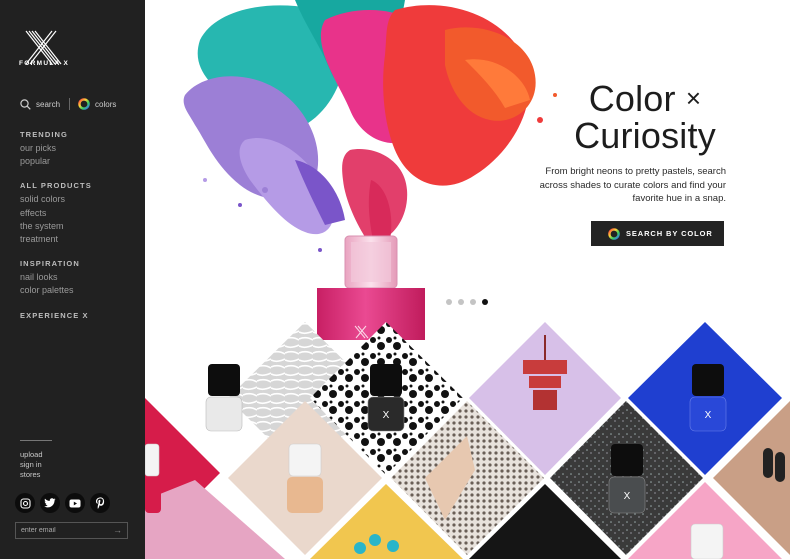 The height and width of the screenshot is (559, 790). What do you see at coordinates (117, 530) in the screenshot?
I see `submit-arrow-icon: →` at bounding box center [117, 530].